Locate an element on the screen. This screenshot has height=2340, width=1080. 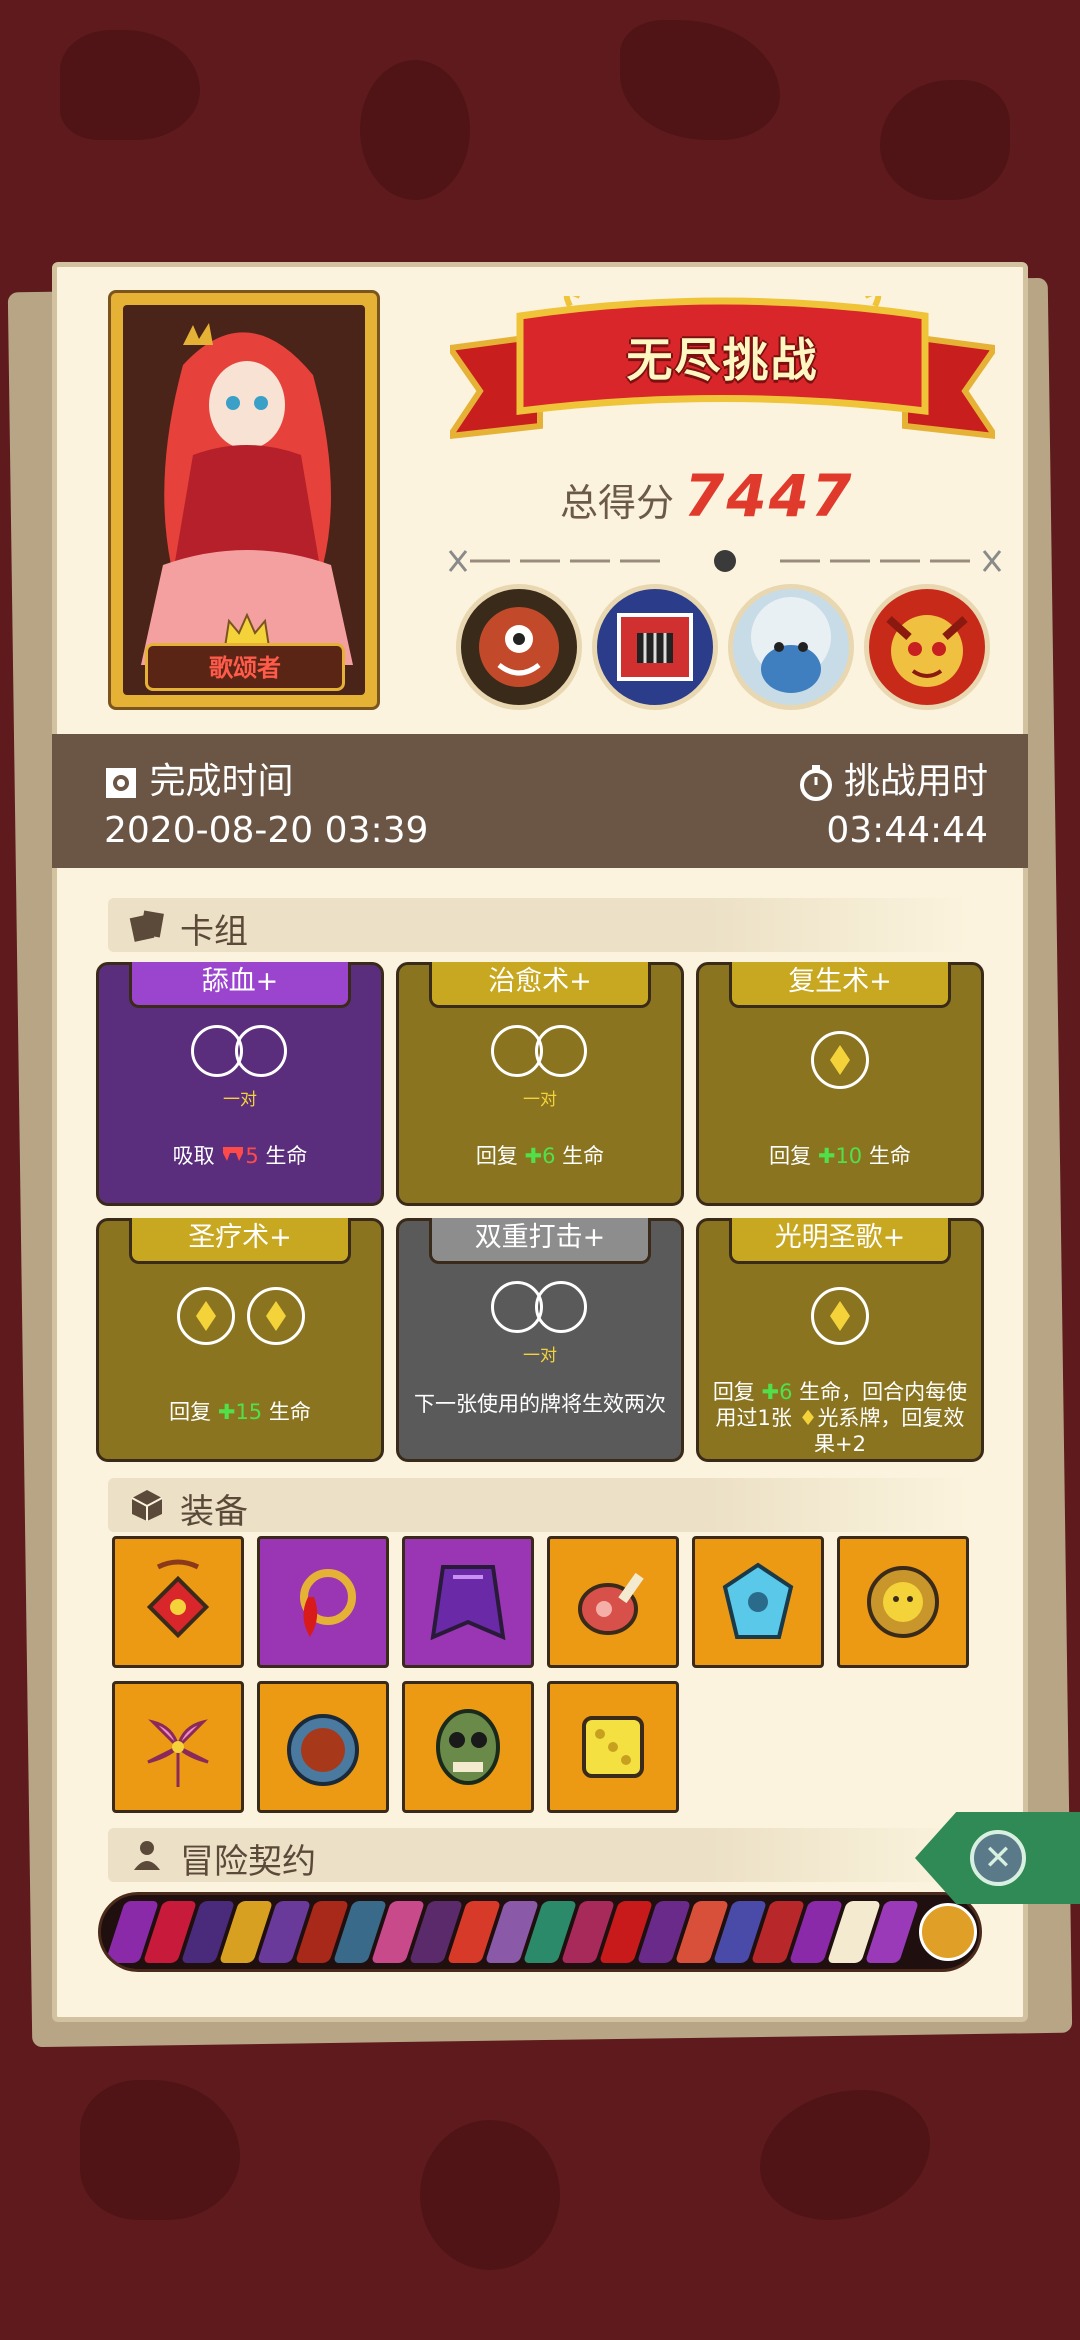
finish-time-label: 完成时间 is located at coordinates (198, 778).